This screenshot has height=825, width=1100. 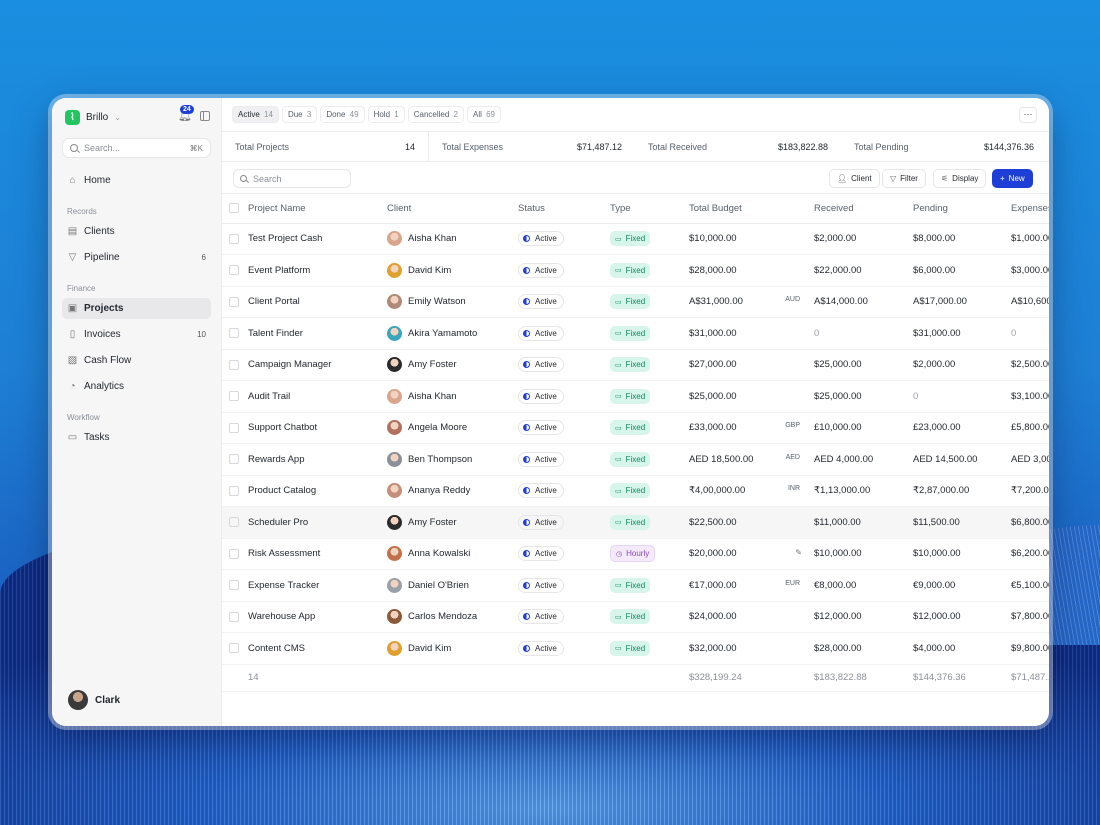 What do you see at coordinates (317, 459) in the screenshot?
I see `project-name: Rewards App` at bounding box center [317, 459].